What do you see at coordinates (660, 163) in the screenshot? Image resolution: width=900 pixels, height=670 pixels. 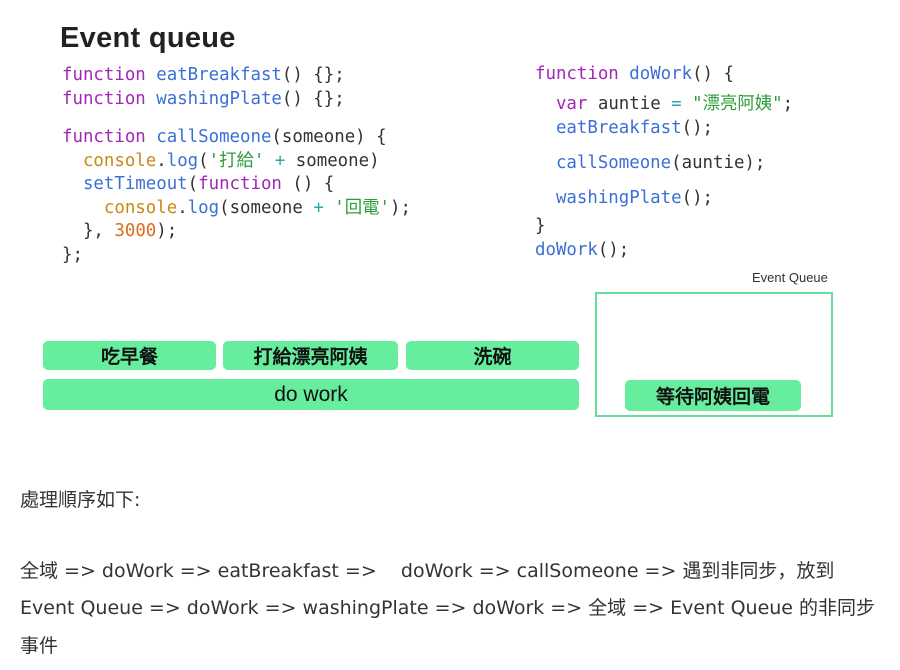 I see `code-line: callSomeone(auntie);` at bounding box center [660, 163].